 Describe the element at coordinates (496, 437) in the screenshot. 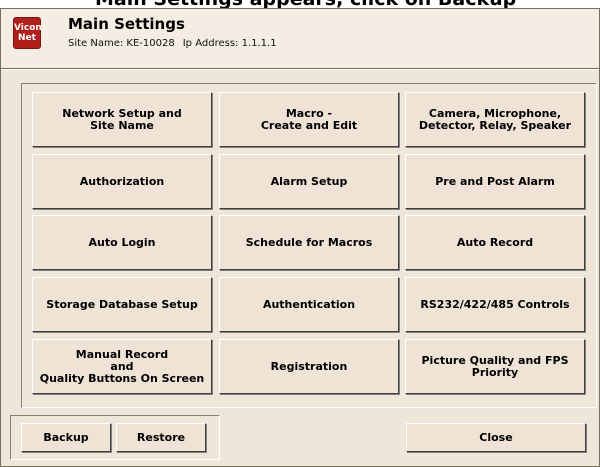

I see `close-button: Close` at that location.